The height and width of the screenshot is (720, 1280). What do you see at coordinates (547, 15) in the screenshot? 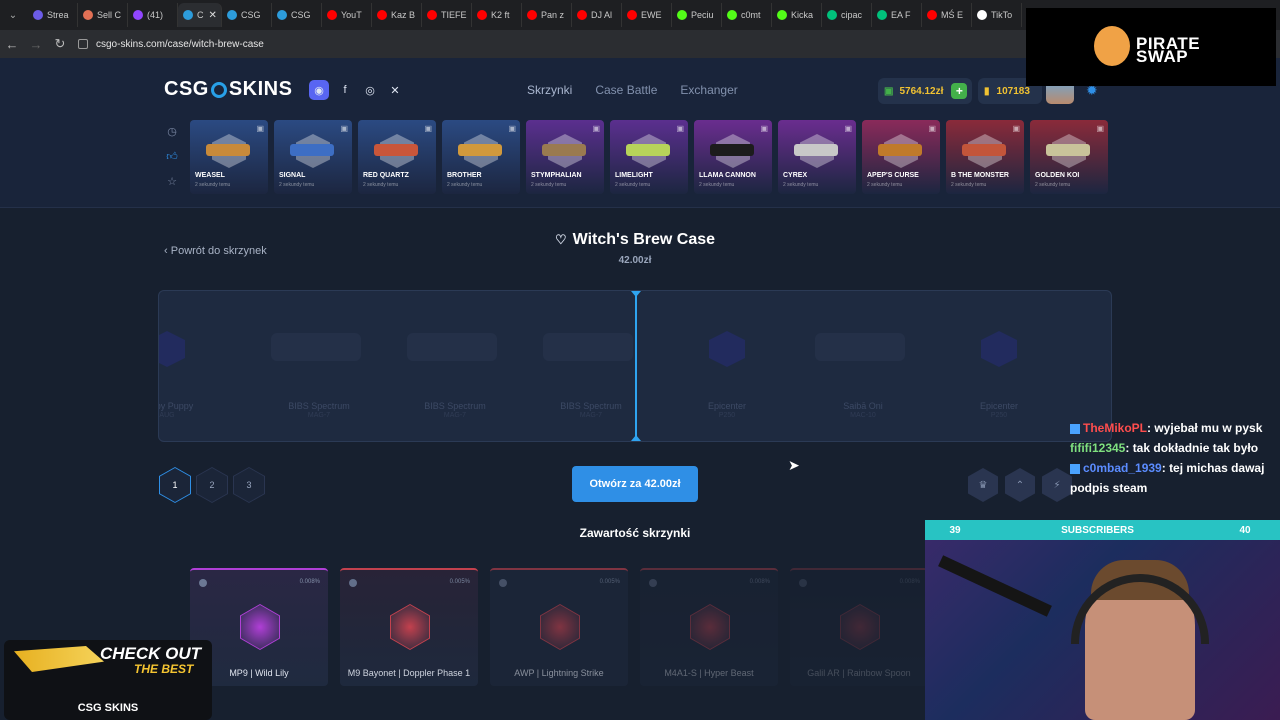
I see `browser-tab: Pan z` at bounding box center [547, 15].